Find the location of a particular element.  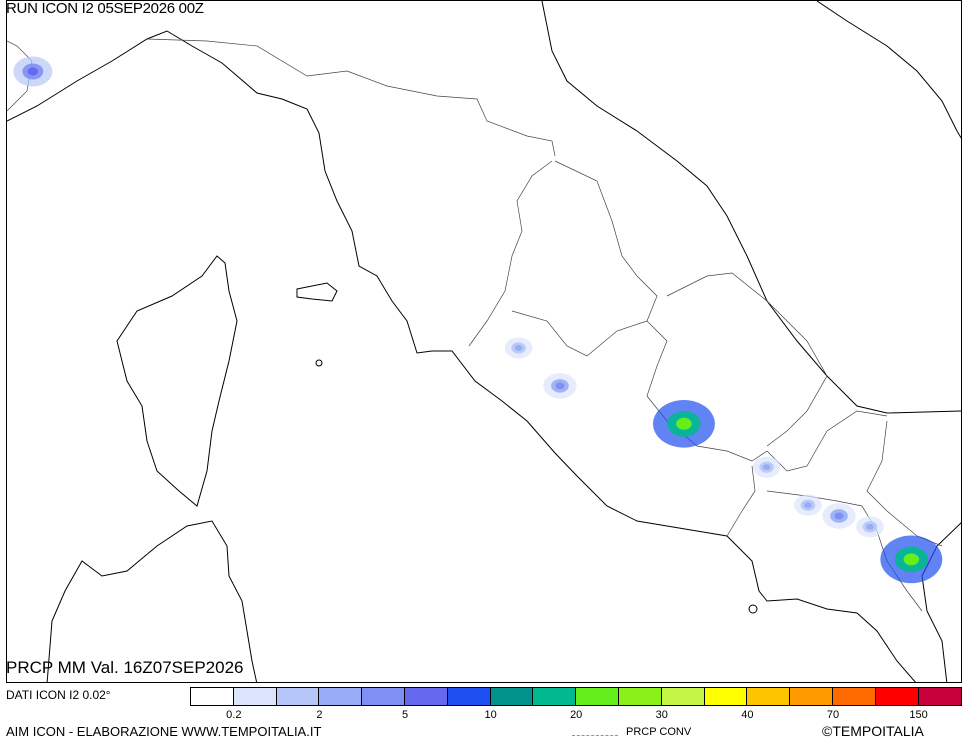

legend-tick-label: 30 is located at coordinates (661, 715).